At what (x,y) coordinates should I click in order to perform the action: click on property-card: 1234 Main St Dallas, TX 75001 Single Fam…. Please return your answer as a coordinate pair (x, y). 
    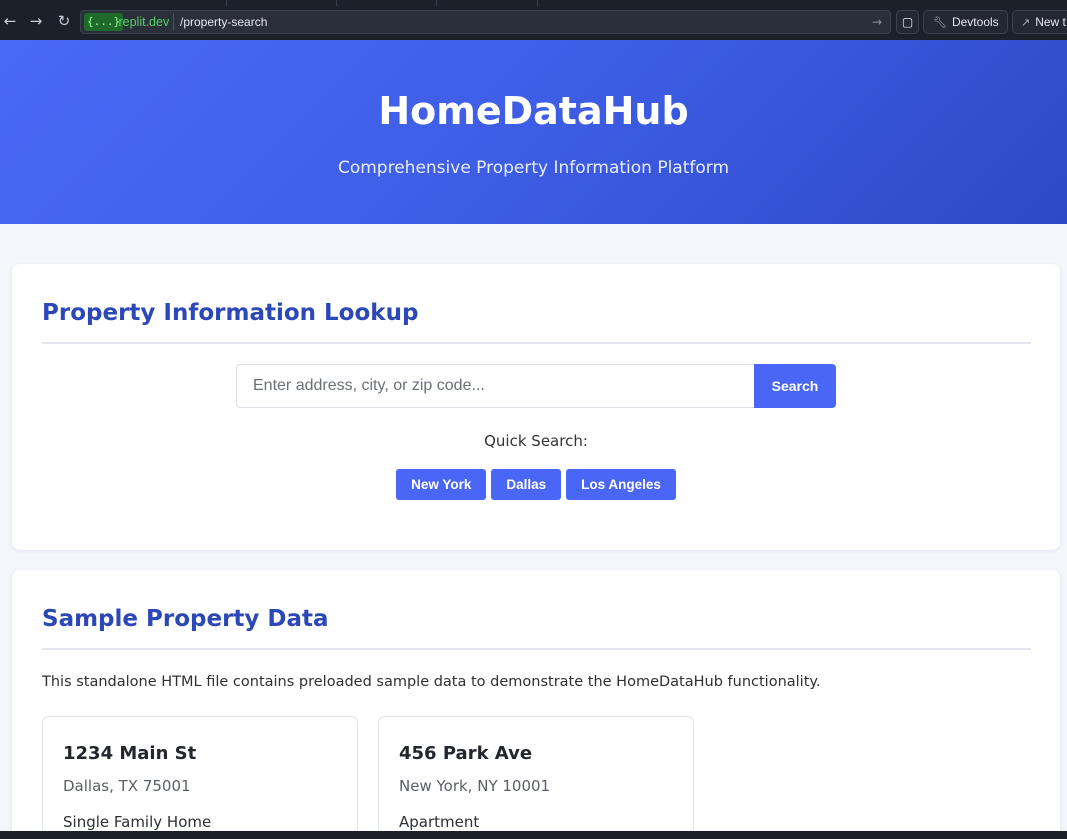
    Looking at the image, I should click on (200, 777).